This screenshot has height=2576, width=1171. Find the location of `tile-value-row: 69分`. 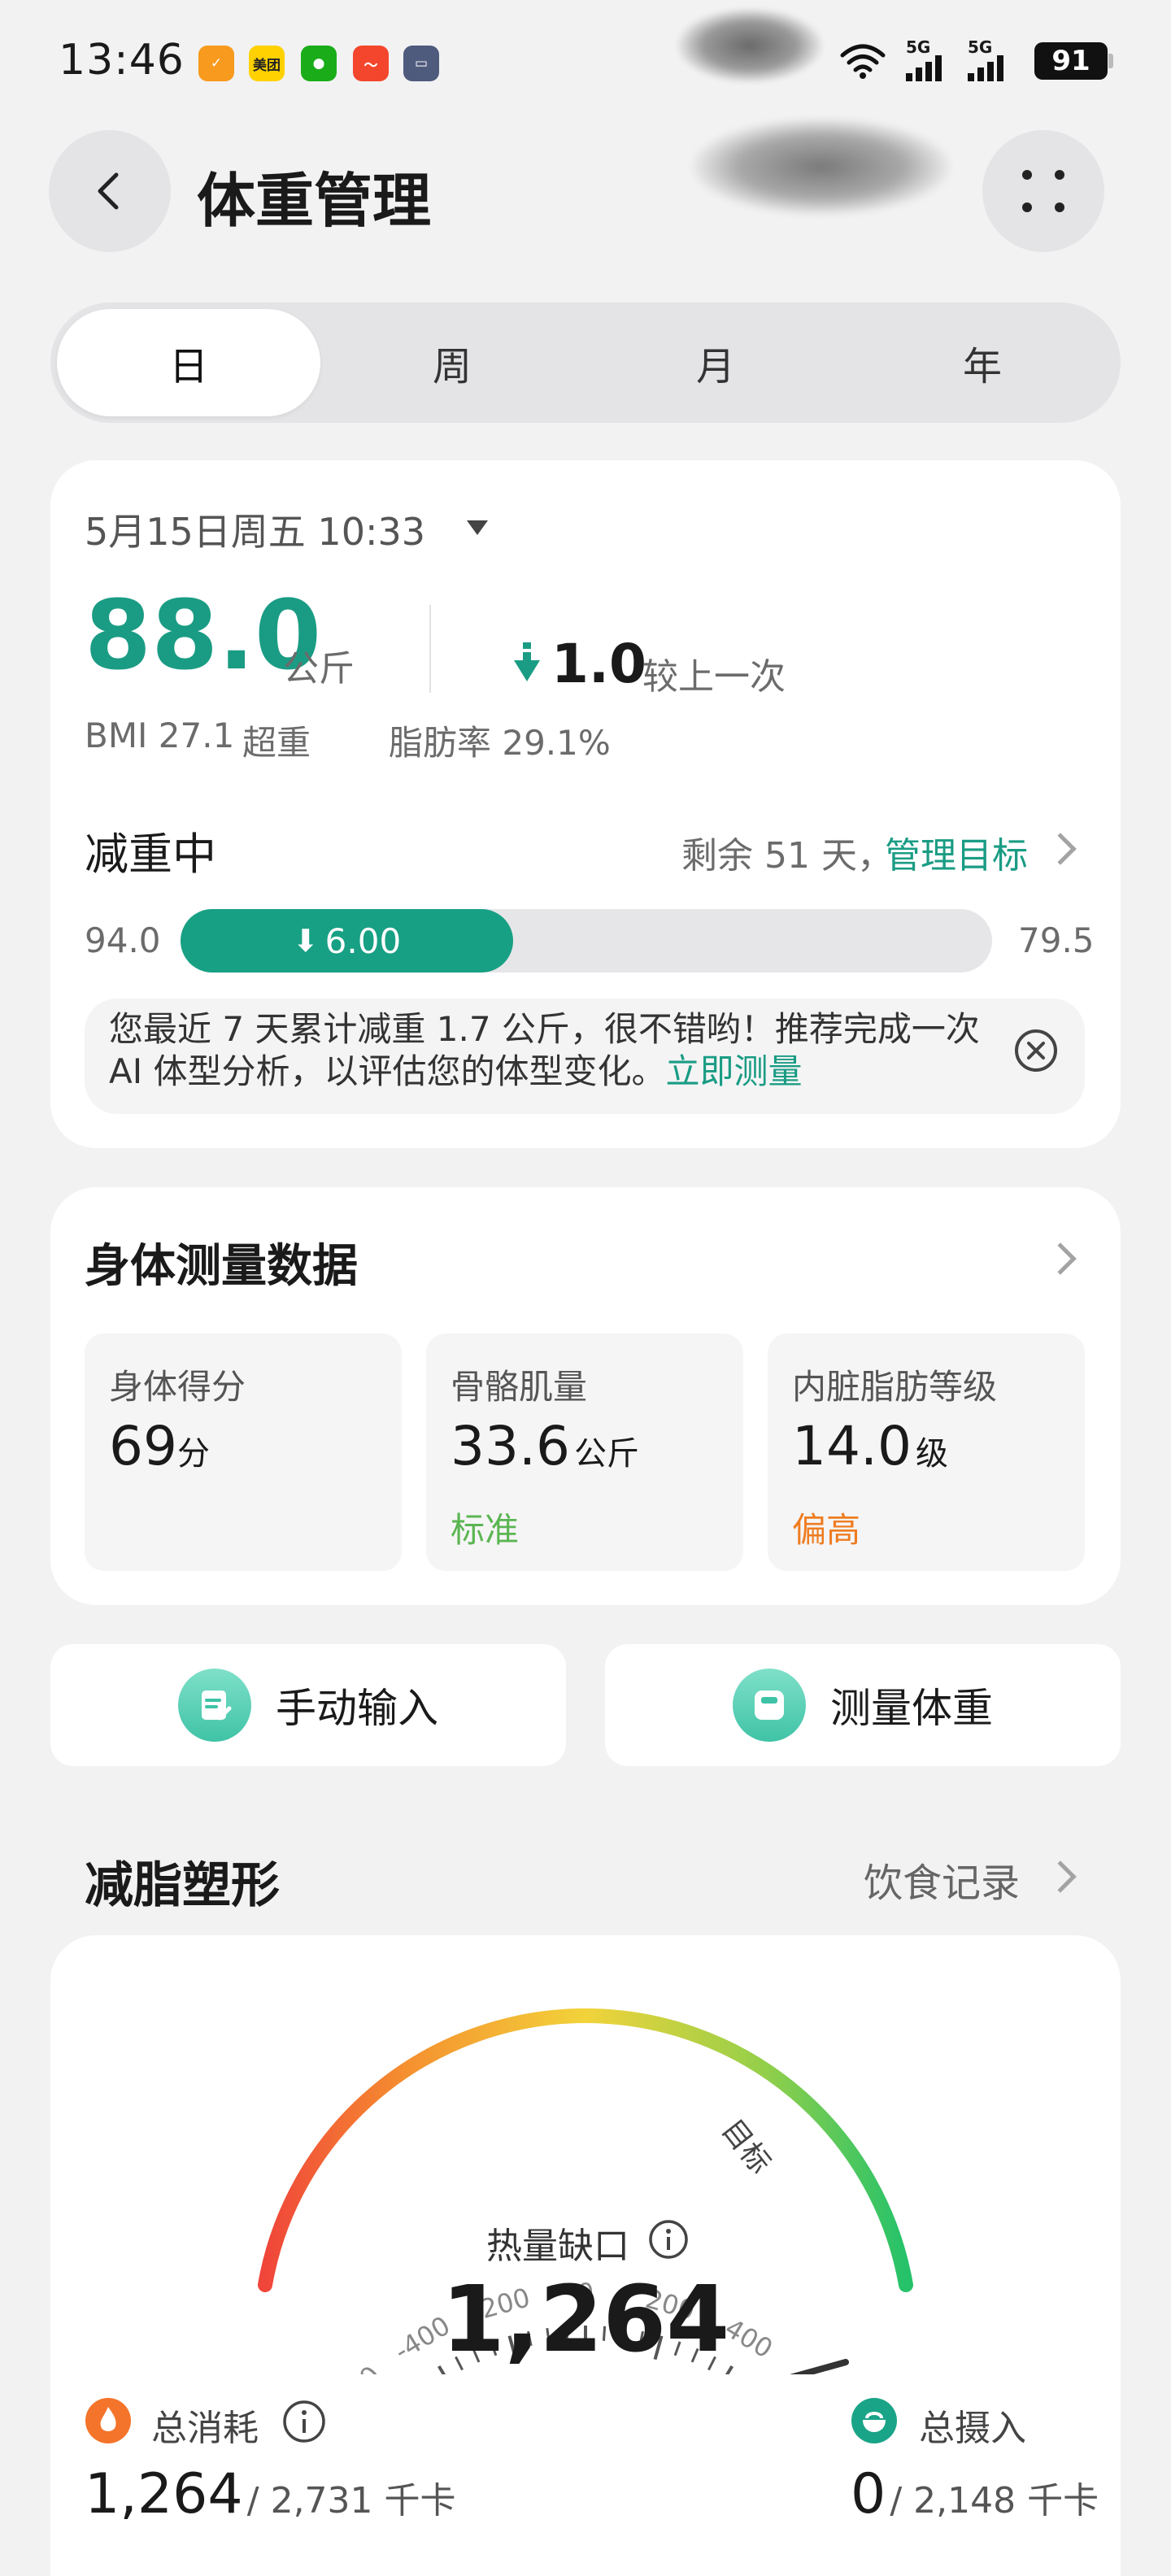

tile-value-row: 69分 is located at coordinates (159, 1446).